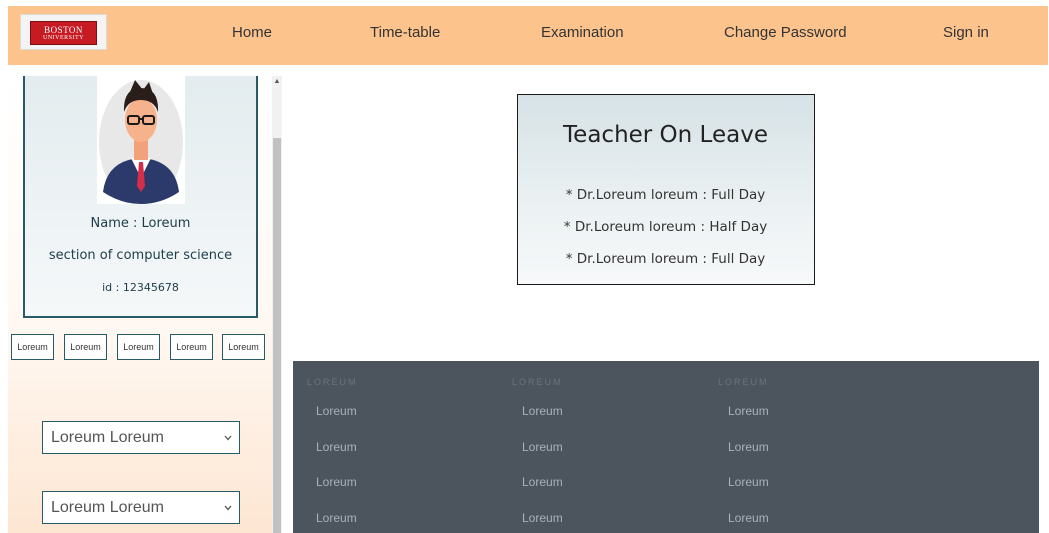 The height and width of the screenshot is (533, 1049). Describe the element at coordinates (140, 223) in the screenshot. I see `profile-name: Name : Loreum` at that location.